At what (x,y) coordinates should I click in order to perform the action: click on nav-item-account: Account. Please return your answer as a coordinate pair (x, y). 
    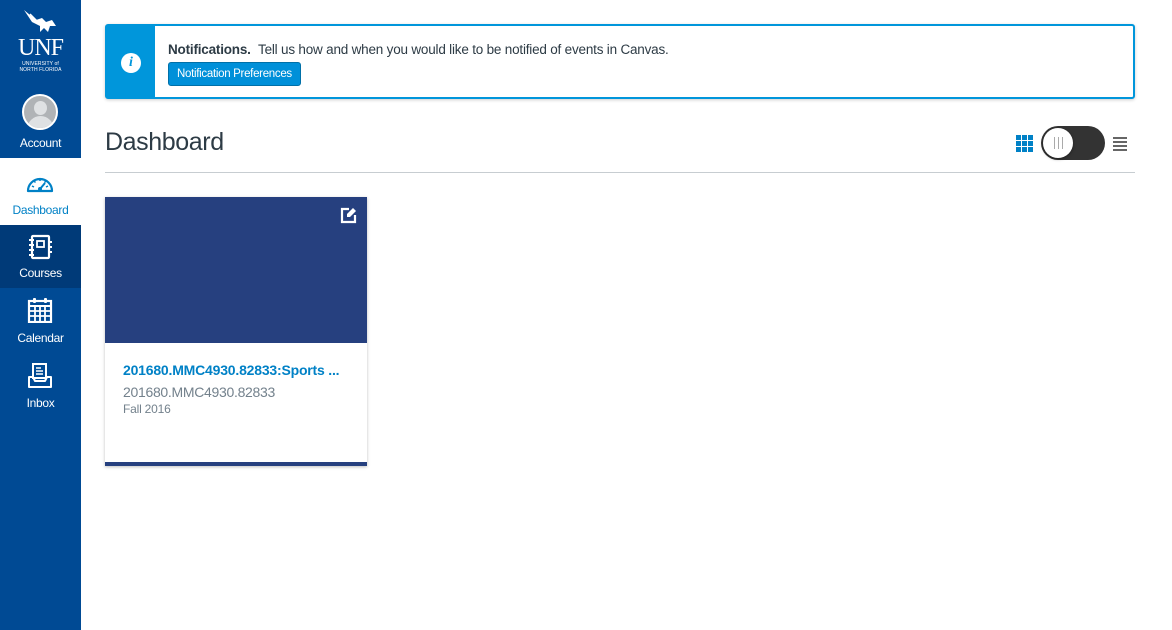
    Looking at the image, I should click on (40, 122).